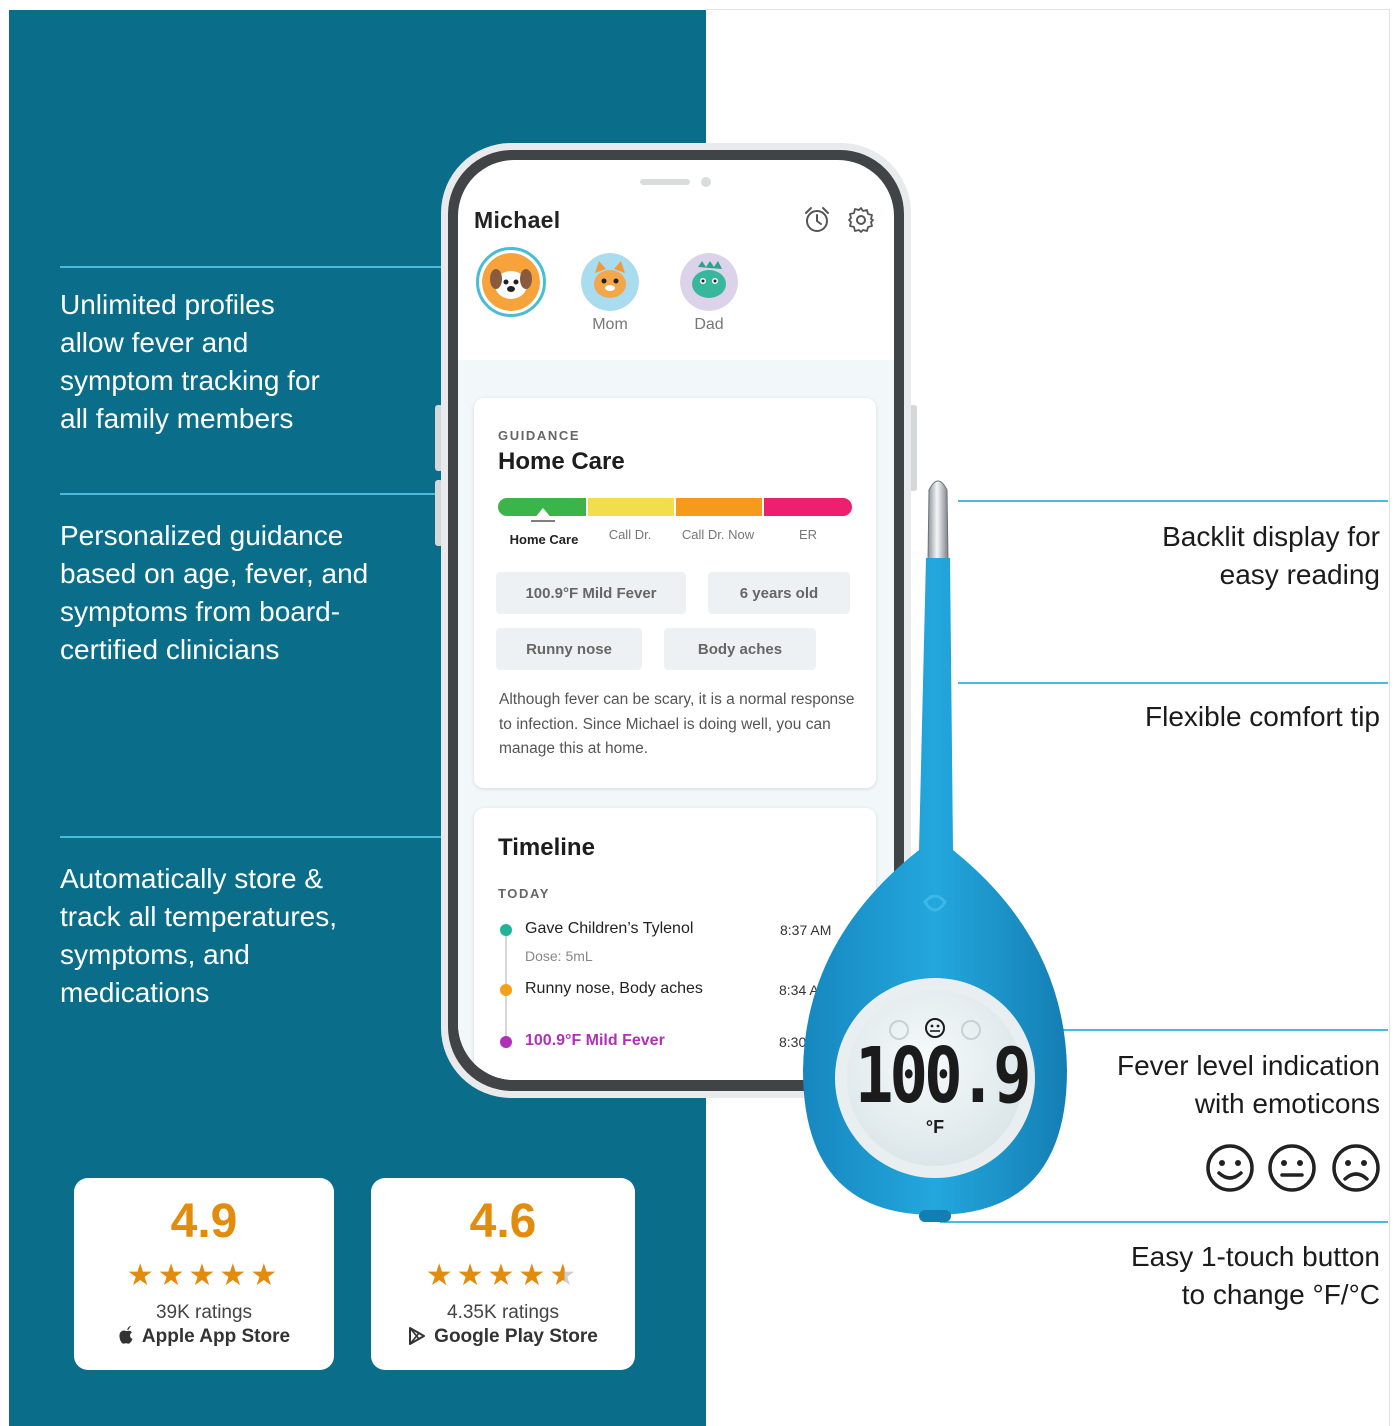 This screenshot has width=1396, height=1426. I want to click on frame-top-border, so click(1048, 9).